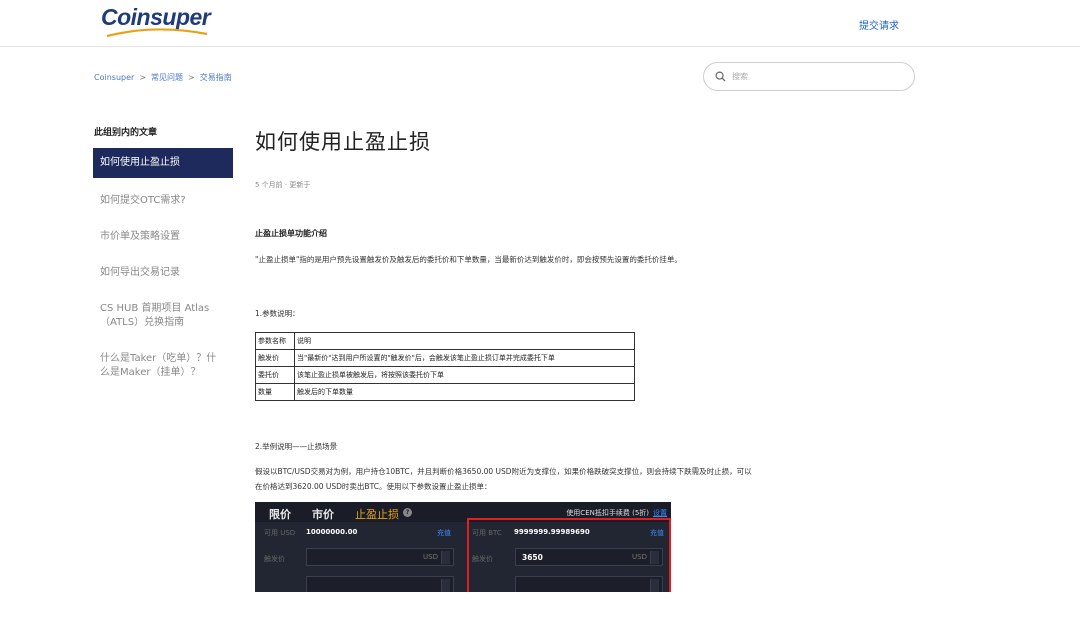 The width and height of the screenshot is (1080, 619). Describe the element at coordinates (377, 514) in the screenshot. I see `tab-stop-loss: 止盈止损` at that location.